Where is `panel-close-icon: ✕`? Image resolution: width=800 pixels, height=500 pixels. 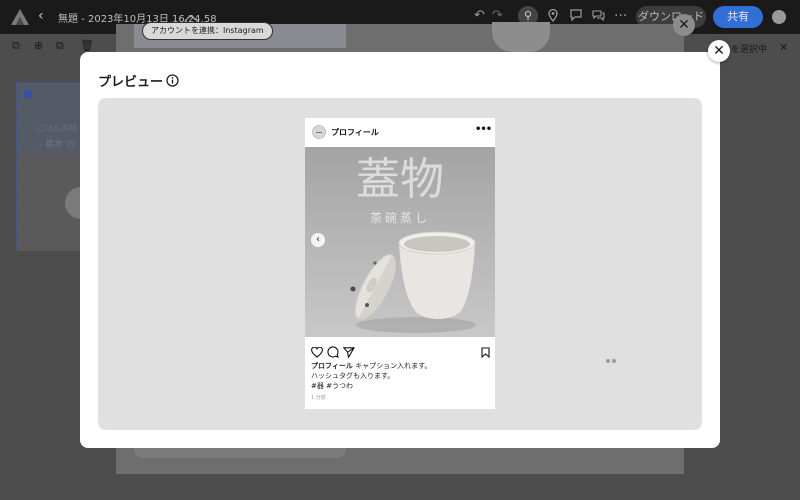 panel-close-icon: ✕ is located at coordinates (684, 25).